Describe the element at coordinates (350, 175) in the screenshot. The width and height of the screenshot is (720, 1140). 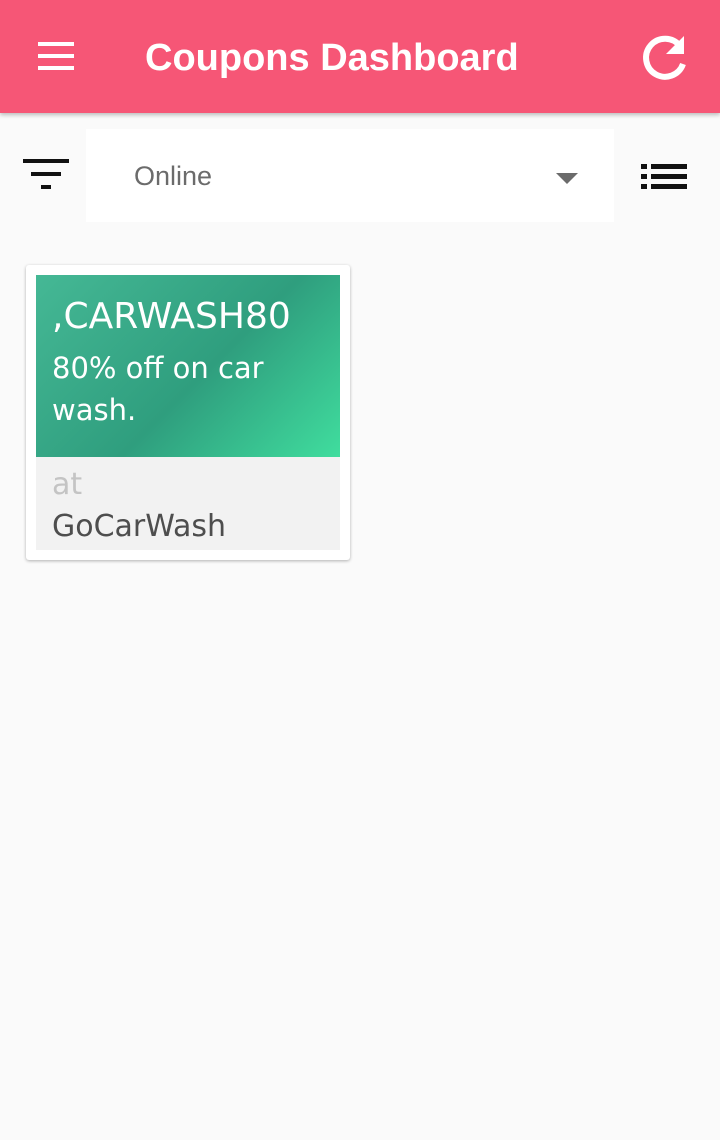
I see `category-dropdown: Online` at that location.